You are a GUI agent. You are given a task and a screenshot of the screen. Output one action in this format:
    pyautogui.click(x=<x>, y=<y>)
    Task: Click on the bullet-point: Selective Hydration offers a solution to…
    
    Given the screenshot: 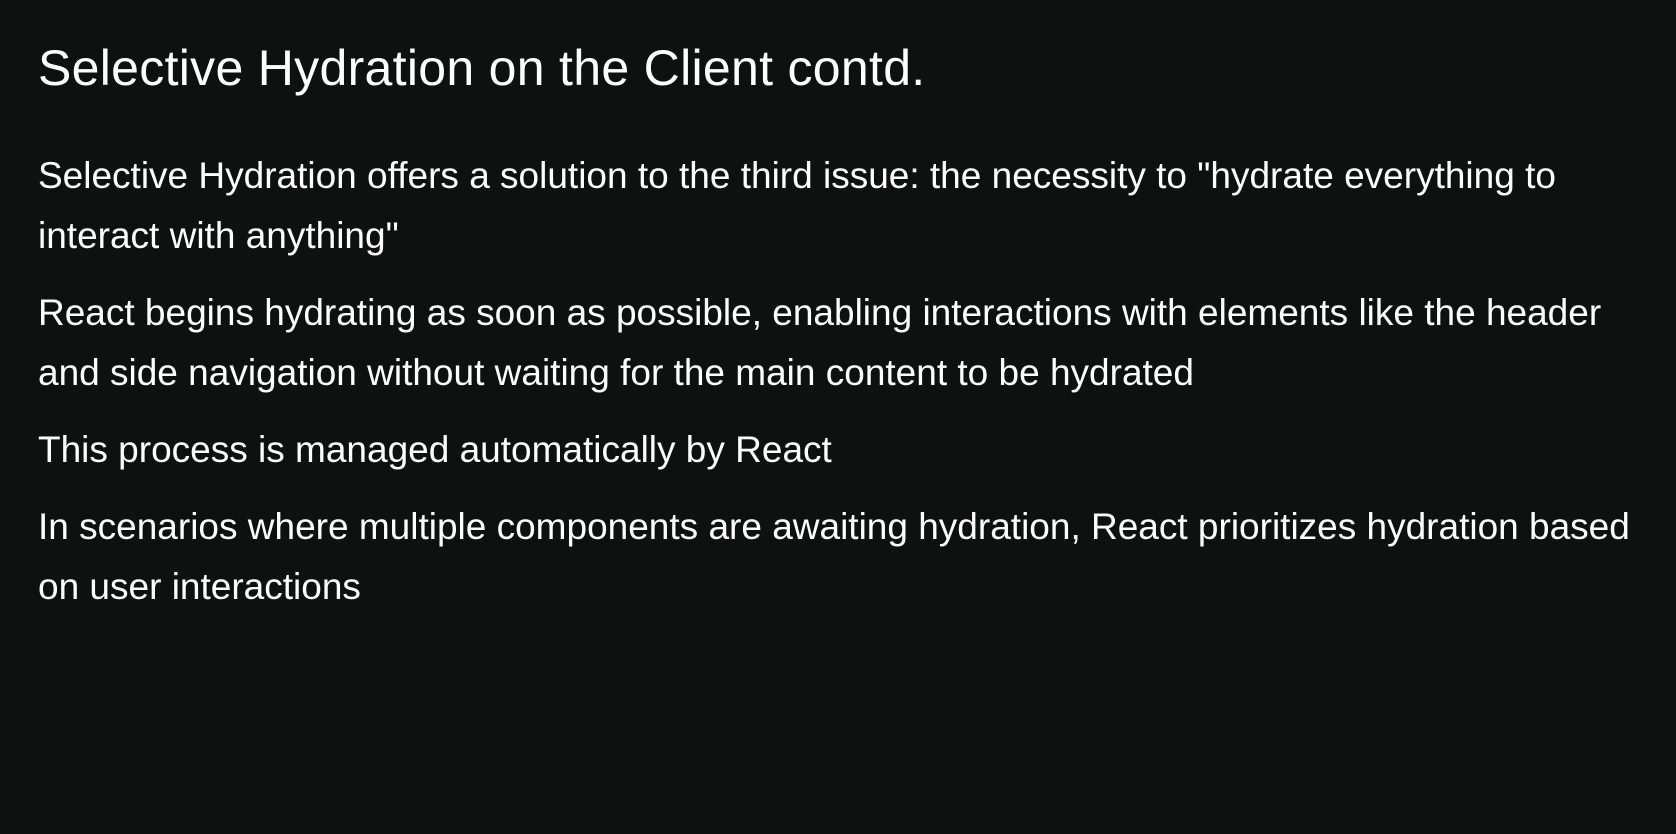 What is the action you would take?
    pyautogui.click(x=797, y=205)
    